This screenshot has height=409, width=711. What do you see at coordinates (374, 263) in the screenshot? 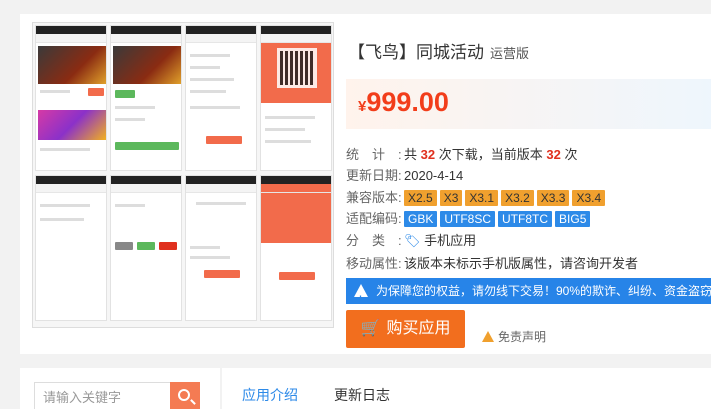
I see `mobile-label: 移动属性:` at bounding box center [374, 263].